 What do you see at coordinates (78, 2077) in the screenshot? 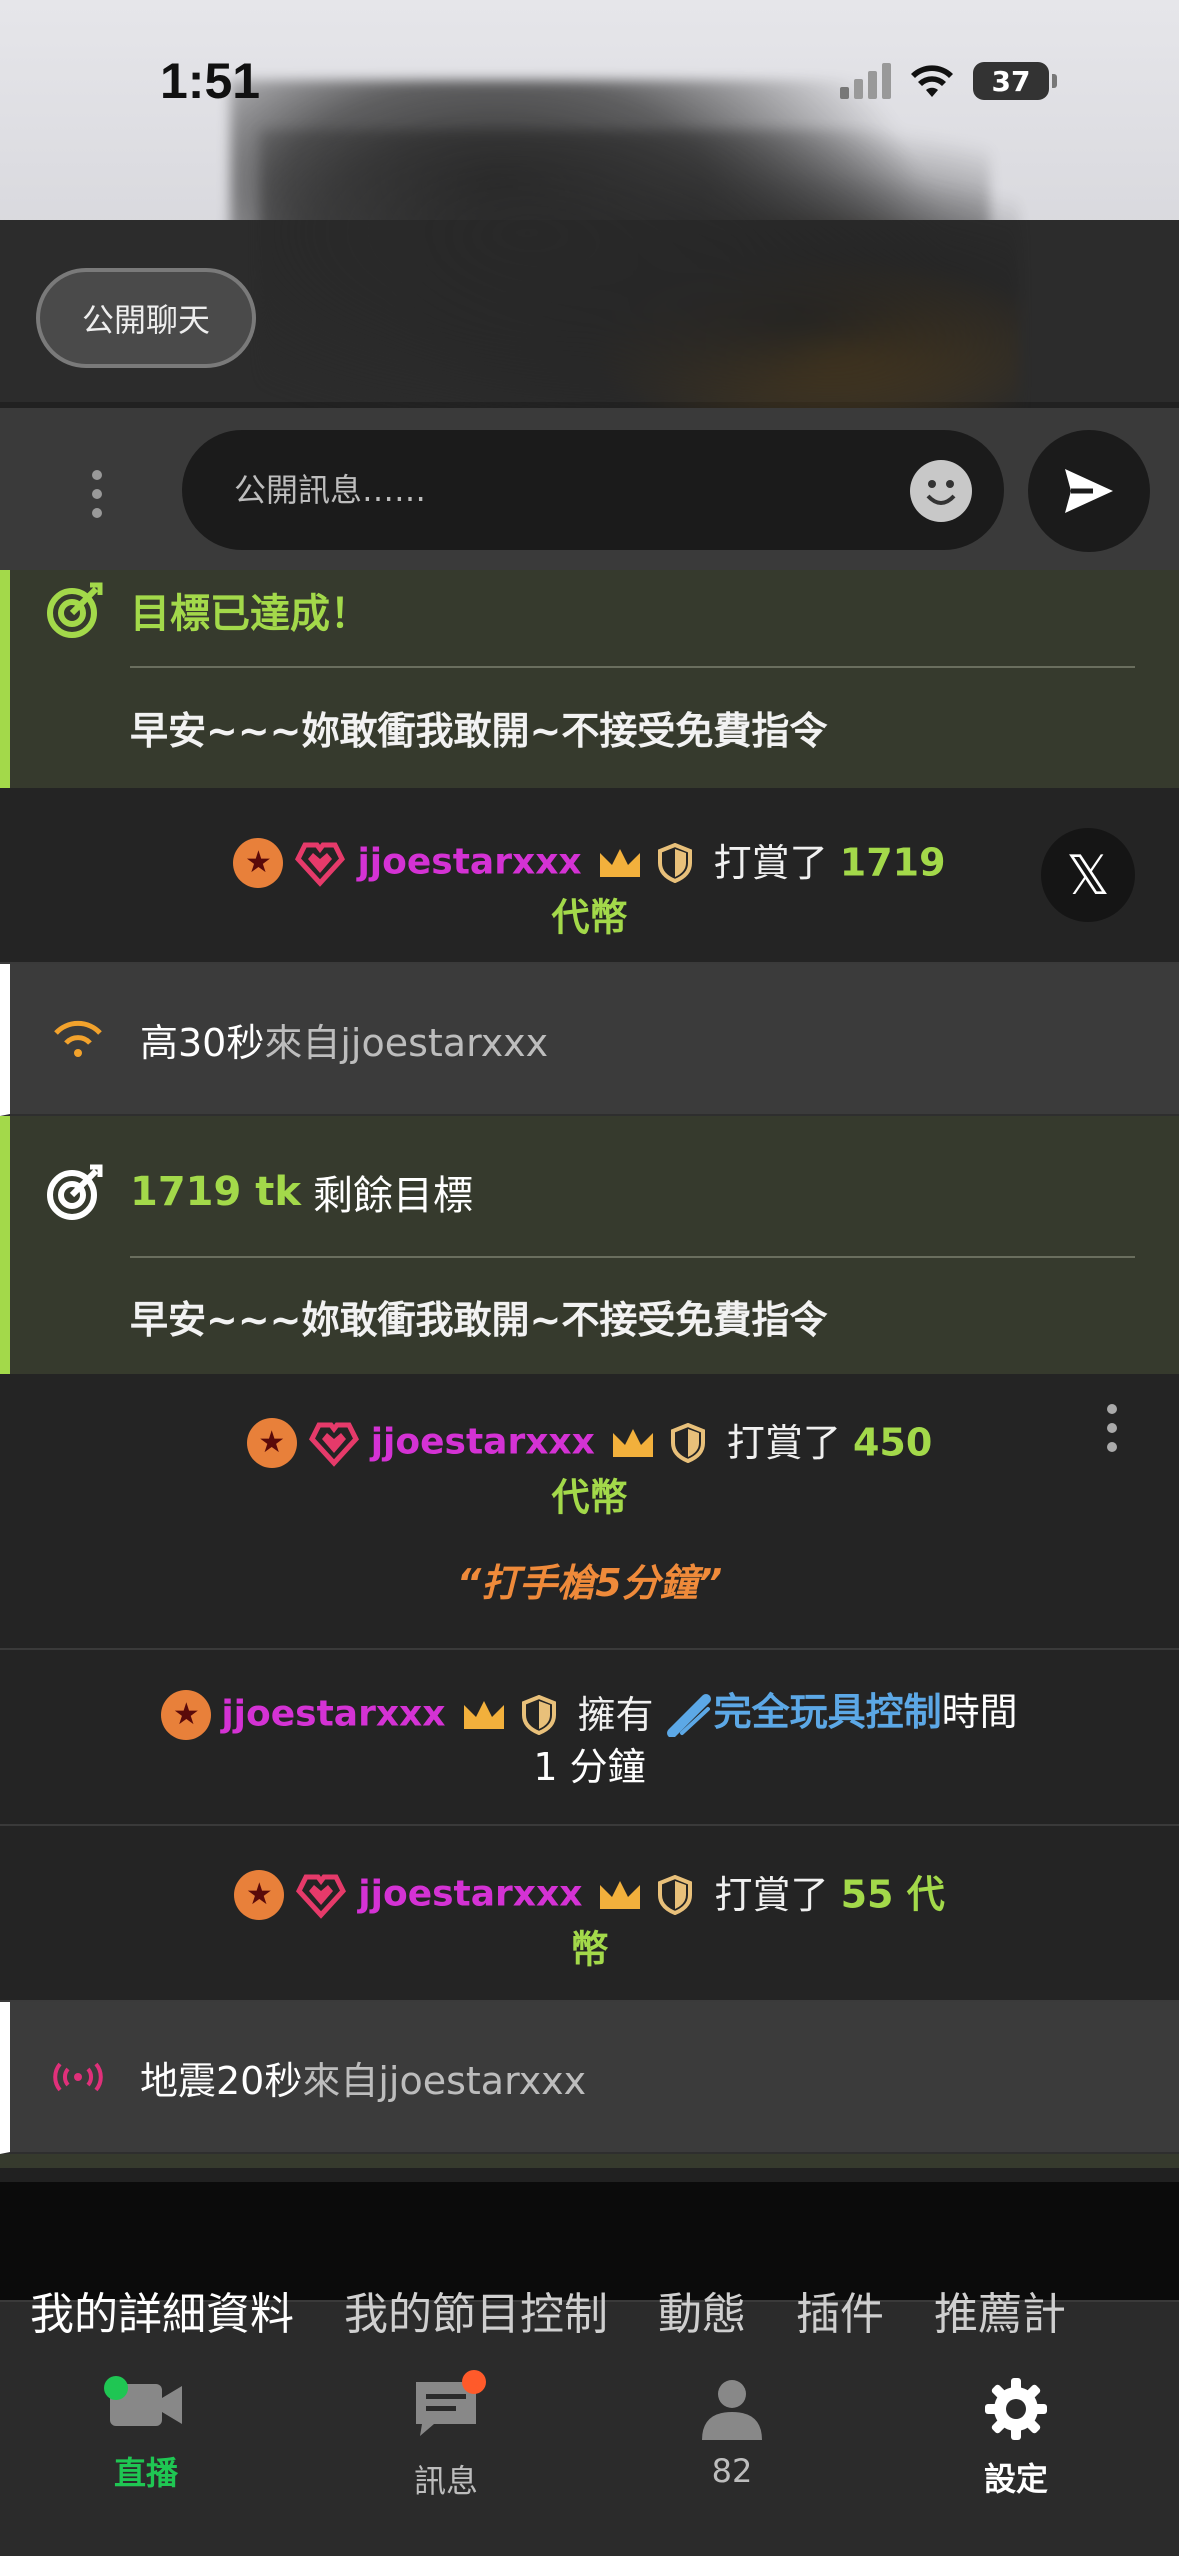
I see `earthquake-icon` at bounding box center [78, 2077].